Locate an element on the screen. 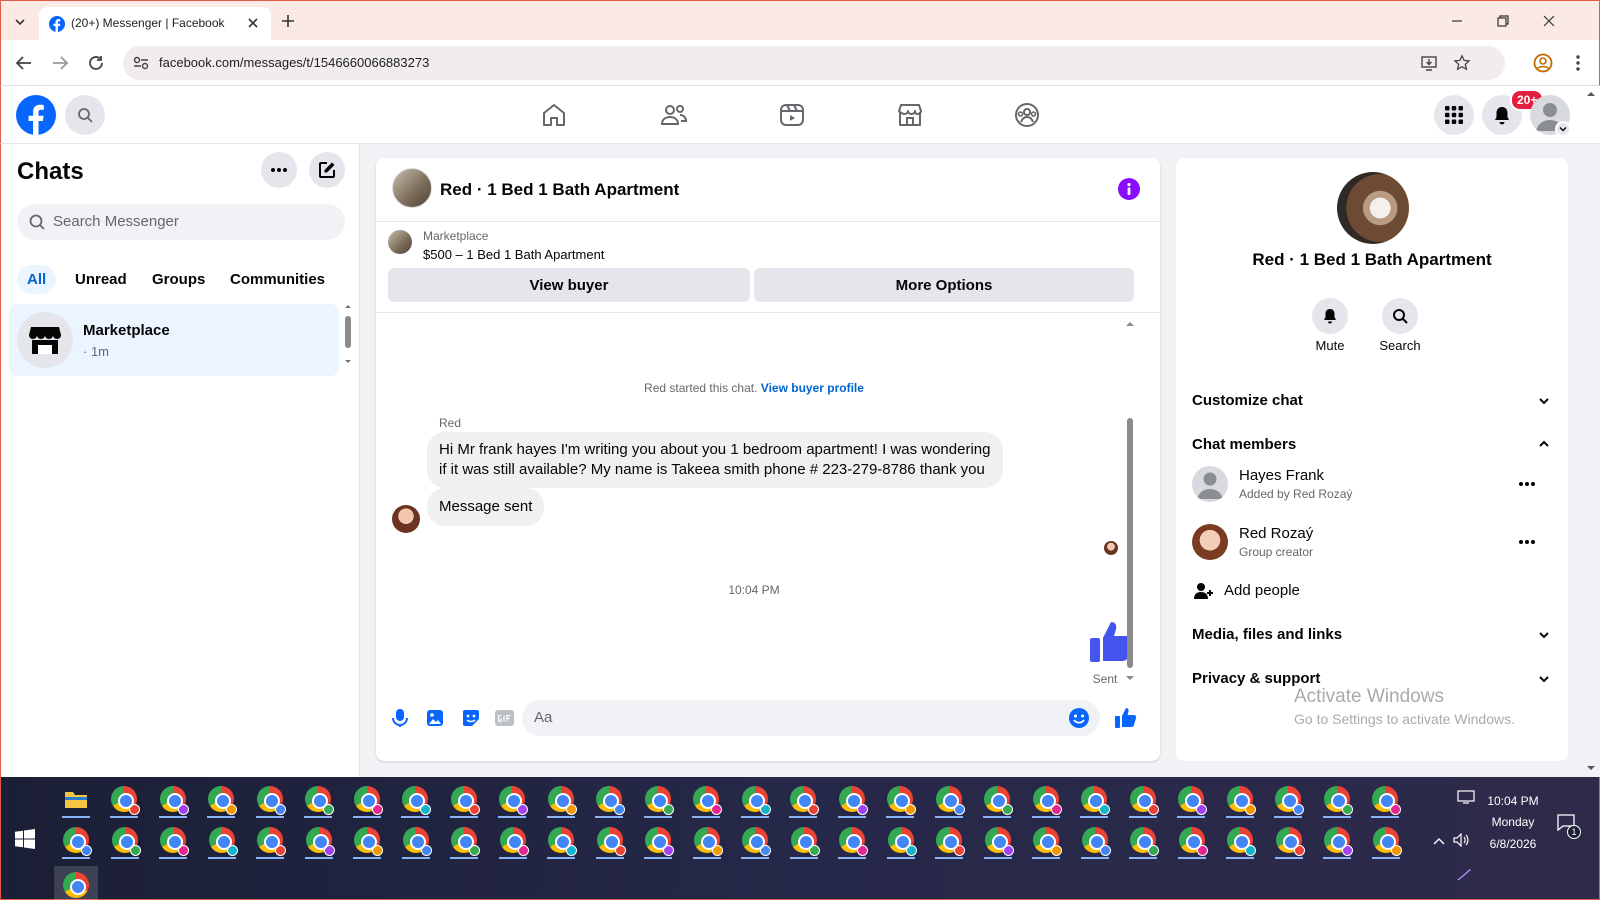  volume-icon is located at coordinates (1461, 840).